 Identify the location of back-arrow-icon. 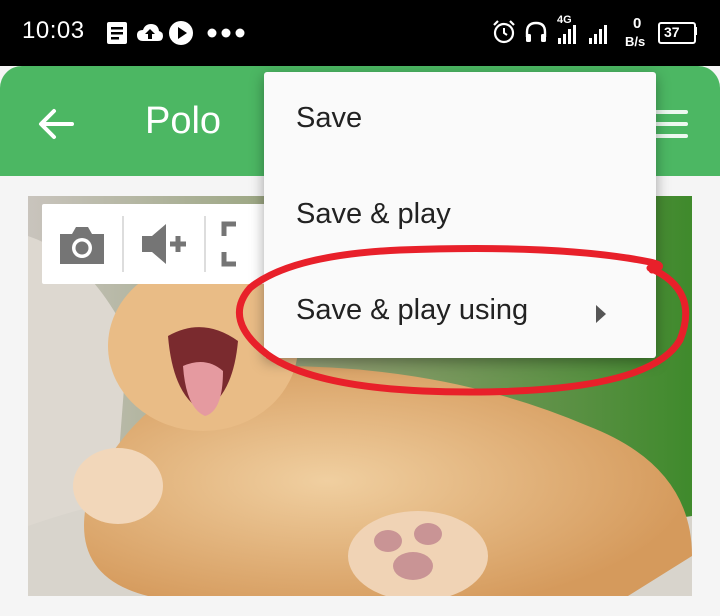
(56, 124).